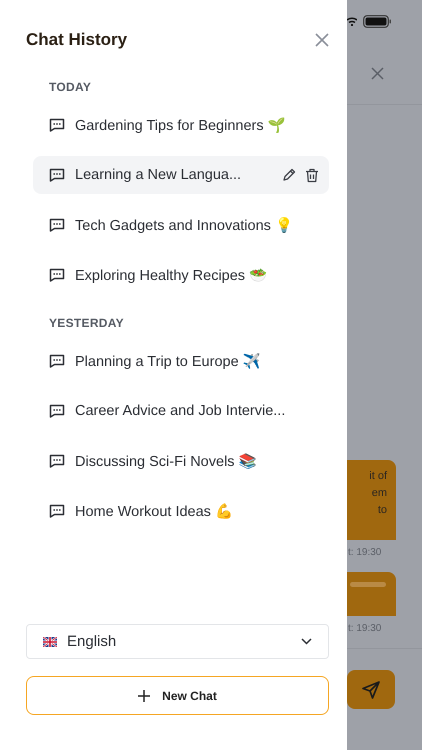 The image size is (422, 750). What do you see at coordinates (377, 21) in the screenshot?
I see `battery-icon` at bounding box center [377, 21].